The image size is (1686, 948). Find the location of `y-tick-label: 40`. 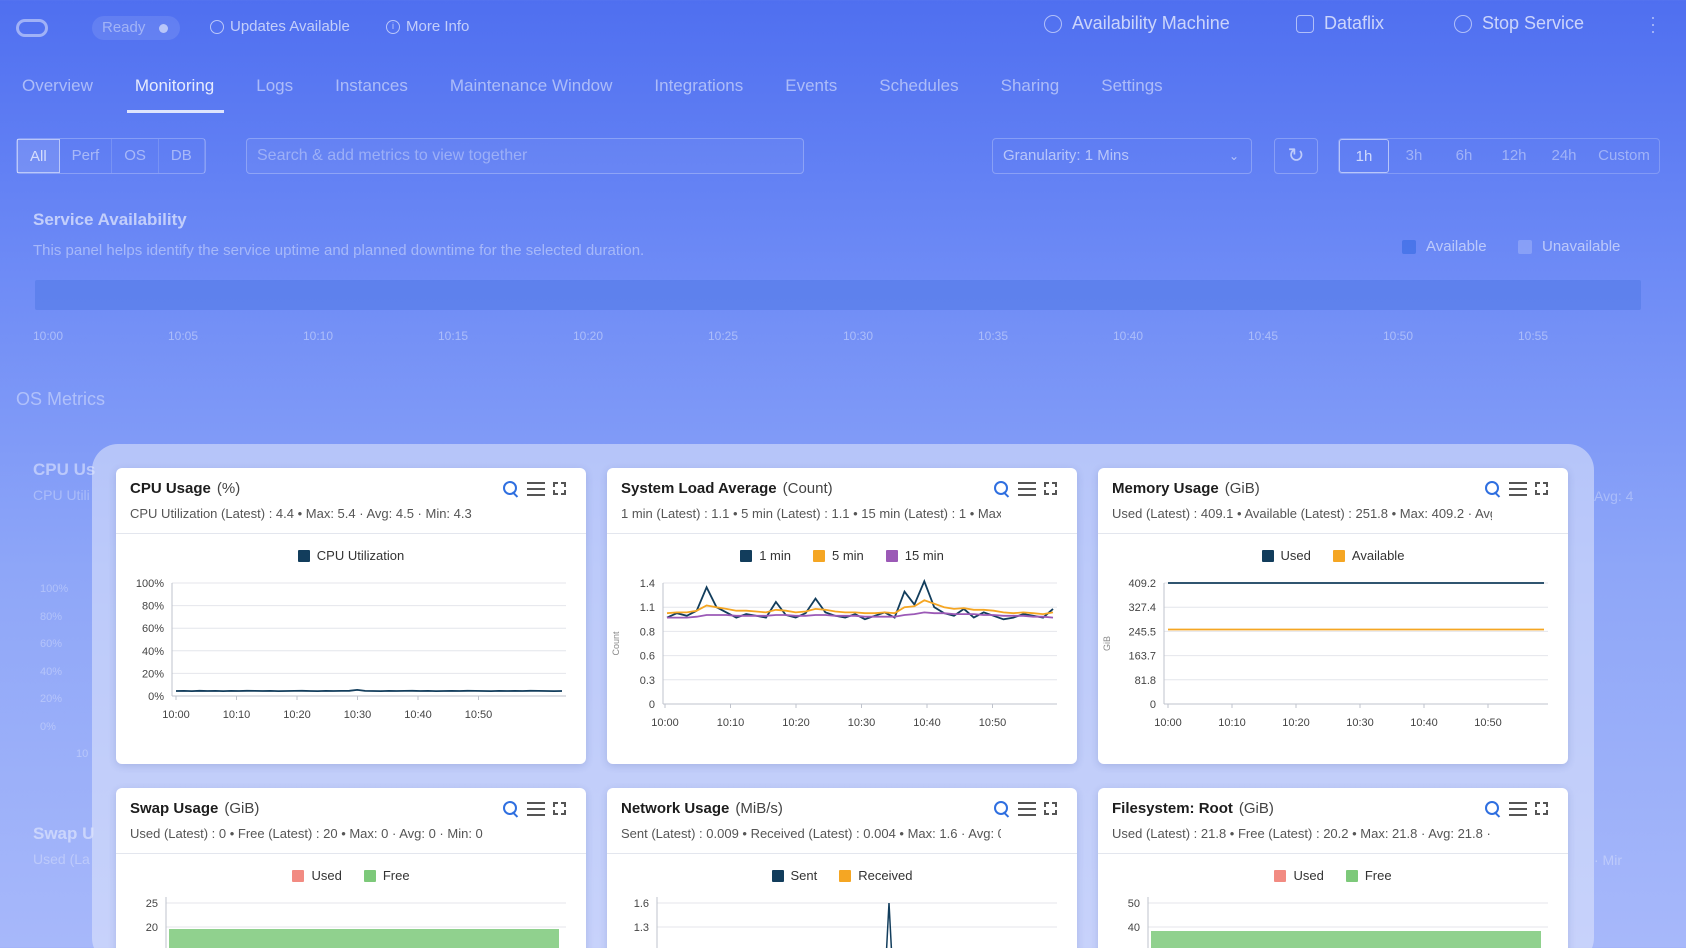

y-tick-label: 40 is located at coordinates (1134, 928).